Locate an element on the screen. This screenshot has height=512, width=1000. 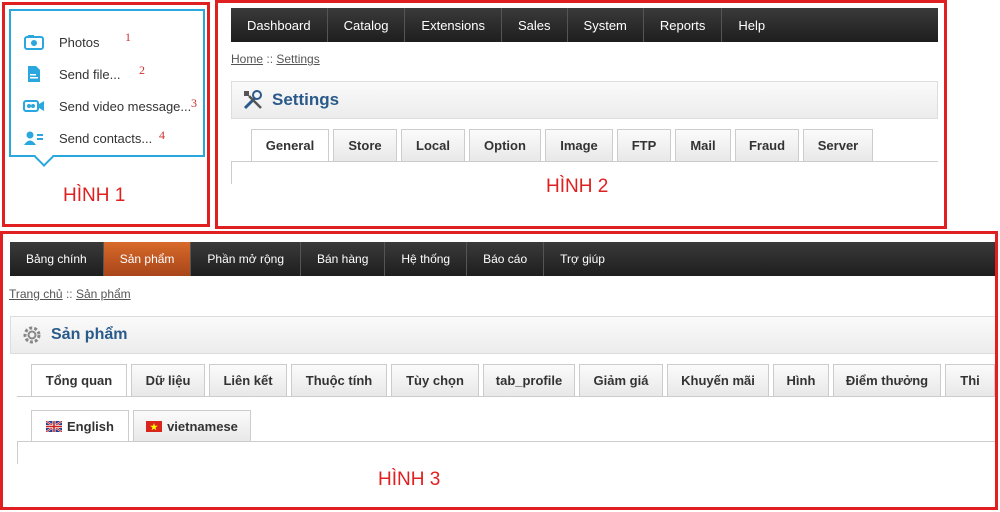
page-heading: Settings is located at coordinates (584, 100).